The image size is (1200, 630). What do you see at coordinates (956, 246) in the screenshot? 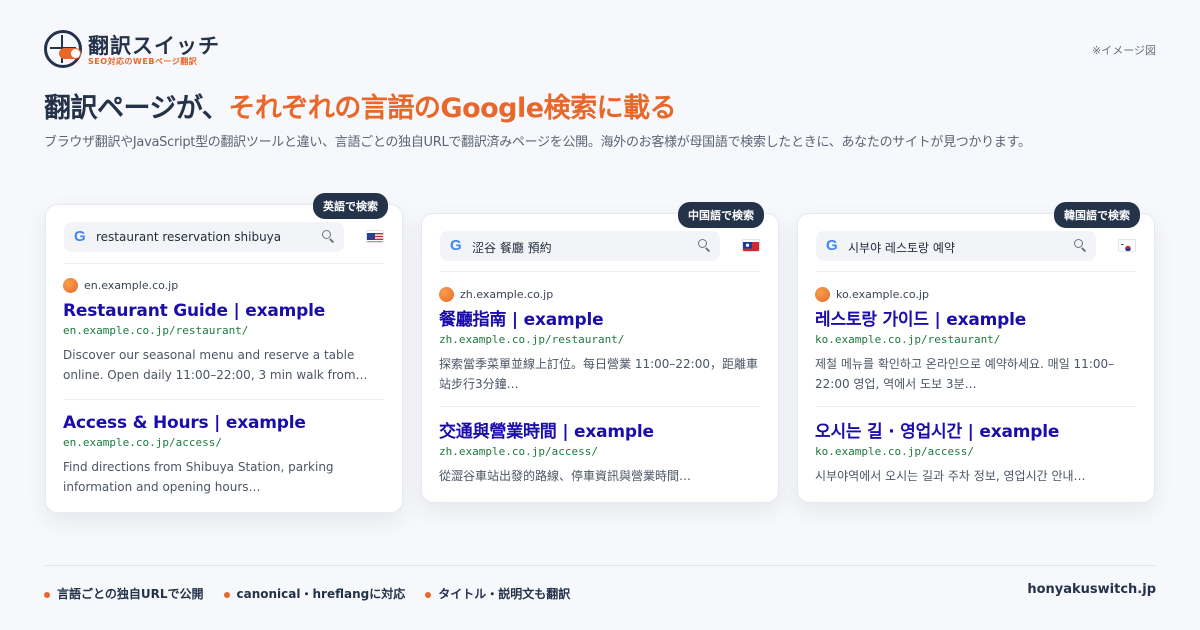
I see `search-input: G 시부야 레스토랑 예약` at bounding box center [956, 246].